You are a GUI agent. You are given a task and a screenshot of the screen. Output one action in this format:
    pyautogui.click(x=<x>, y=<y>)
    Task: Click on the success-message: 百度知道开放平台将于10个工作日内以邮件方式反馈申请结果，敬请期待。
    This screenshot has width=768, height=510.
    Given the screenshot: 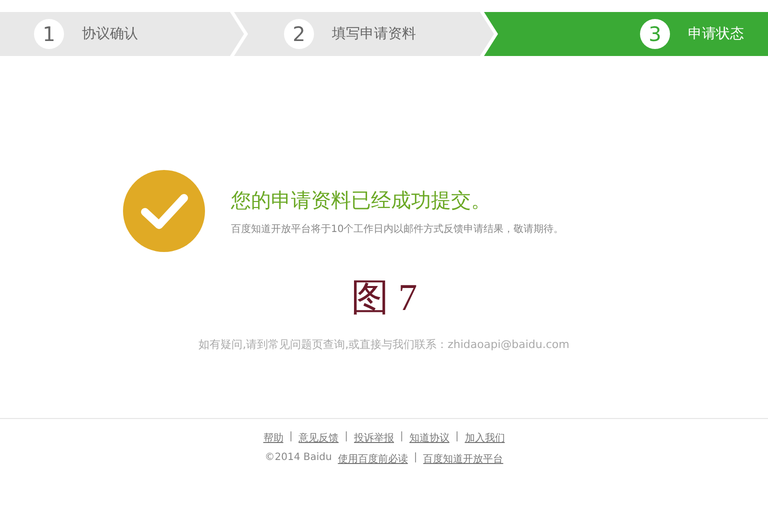 What is the action you would take?
    pyautogui.click(x=397, y=229)
    